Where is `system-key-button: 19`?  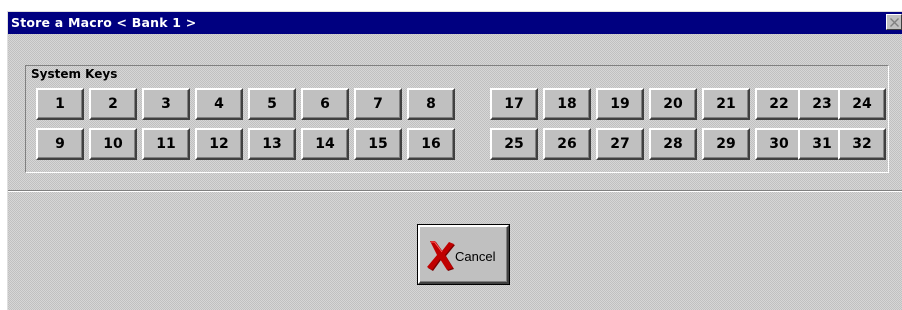
system-key-button: 19 is located at coordinates (620, 104).